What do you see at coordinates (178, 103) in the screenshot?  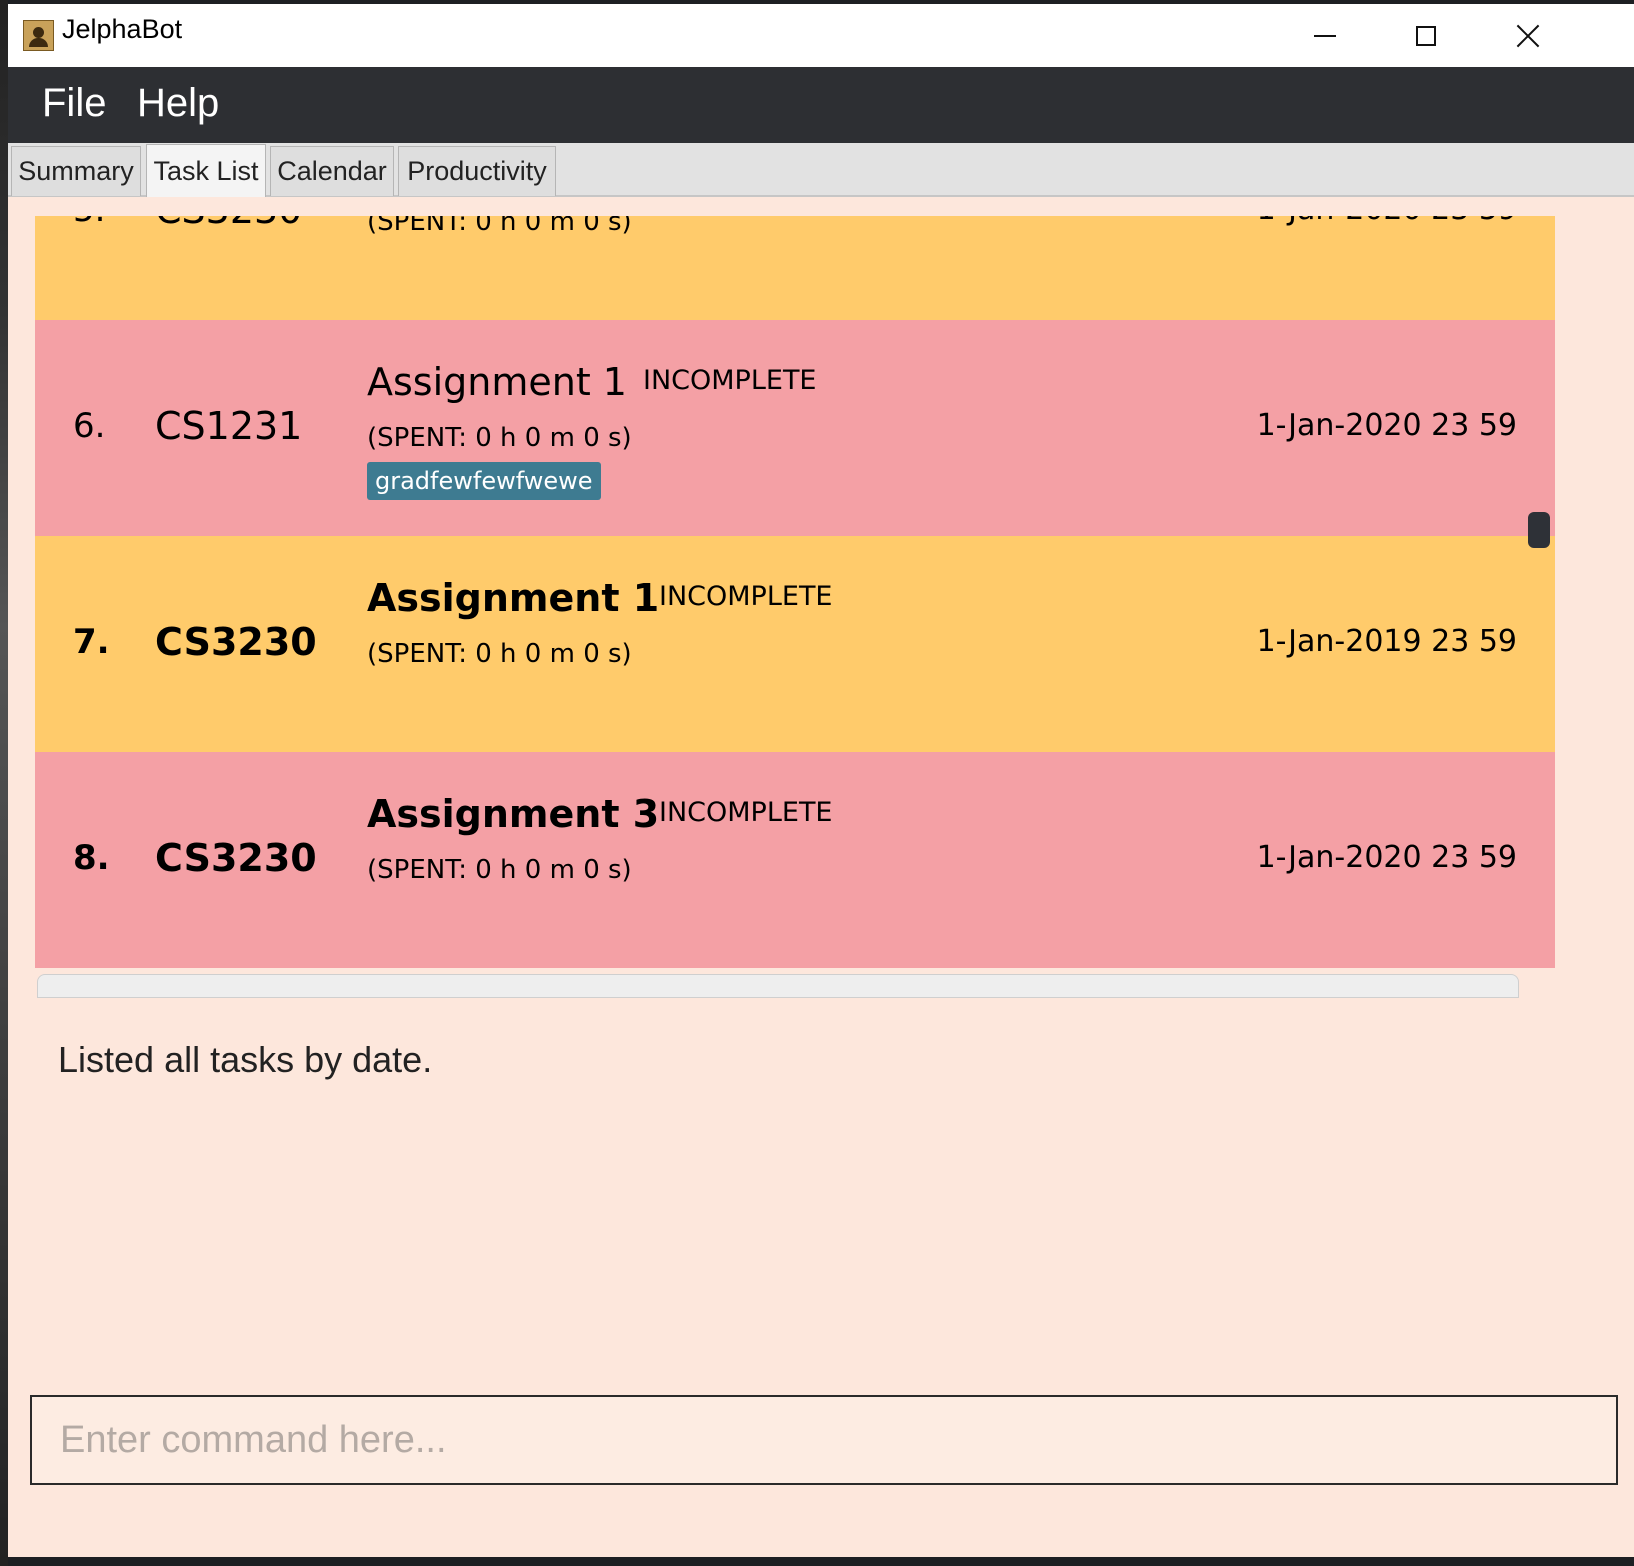 I see `menu-help: Help` at bounding box center [178, 103].